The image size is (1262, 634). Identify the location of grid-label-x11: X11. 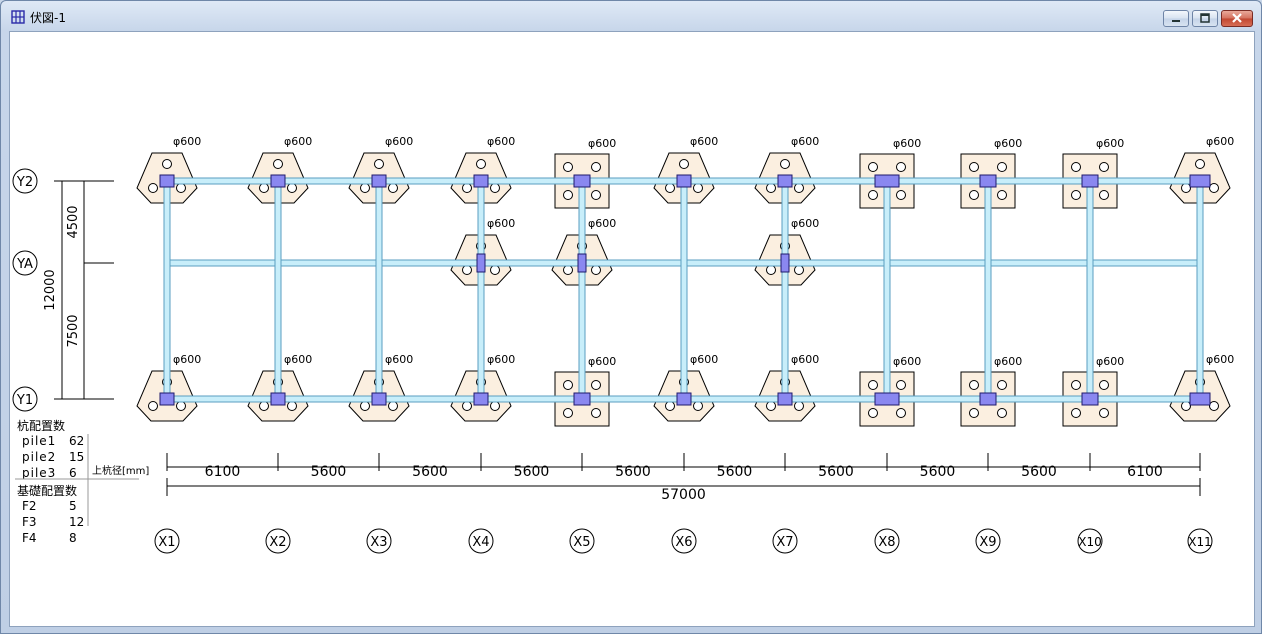
(1200, 541).